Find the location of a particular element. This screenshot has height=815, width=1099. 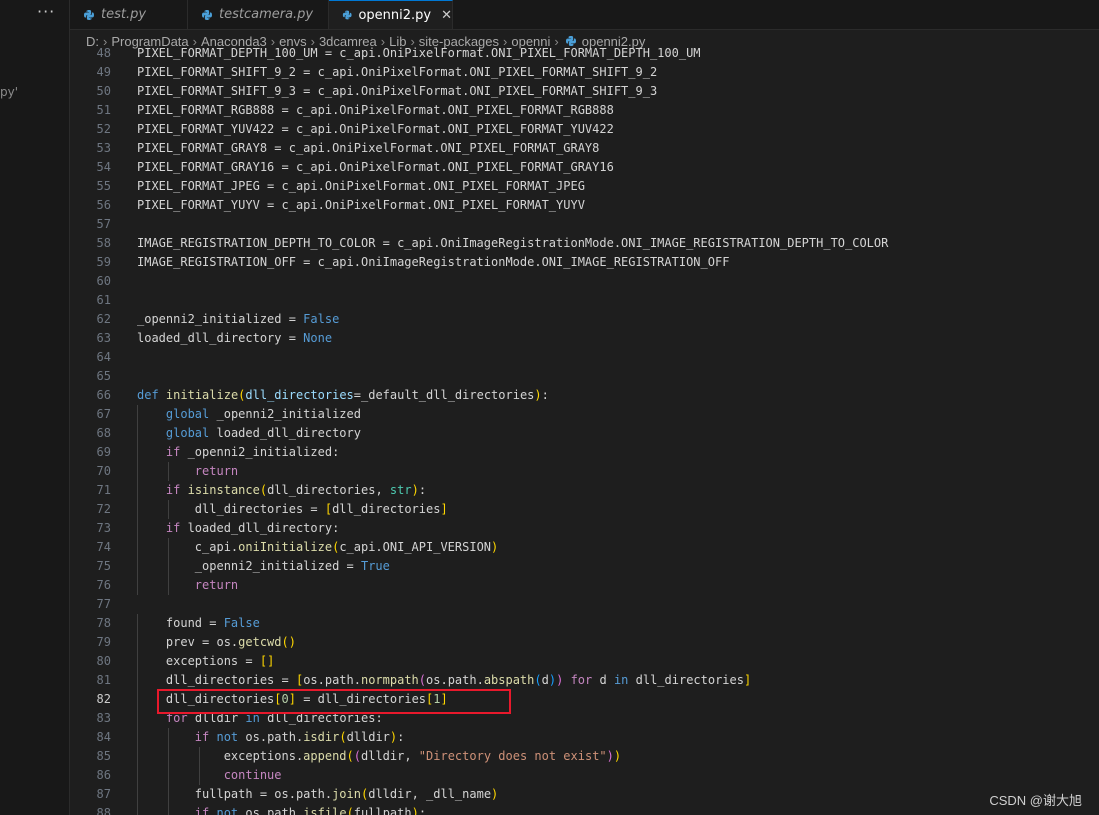

code-text: if not os.path.isdir(dlldir): is located at coordinates (299, 736).